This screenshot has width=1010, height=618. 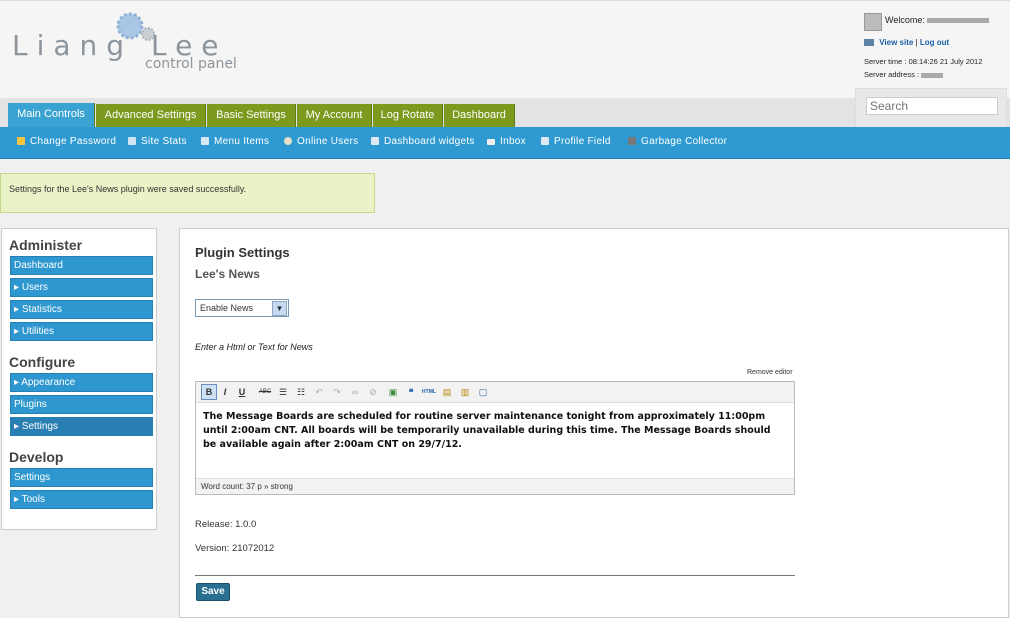 What do you see at coordinates (770, 372) in the screenshot?
I see `remove-editor-link: Remove editor` at bounding box center [770, 372].